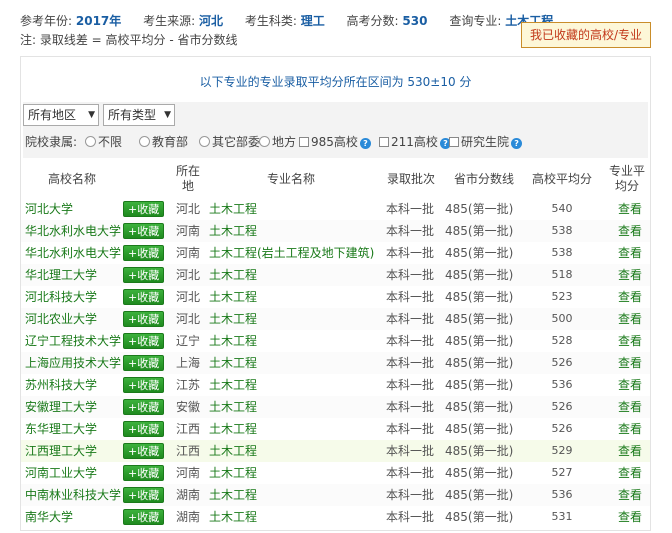  What do you see at coordinates (335, 385) in the screenshot?
I see `table-row: 苏州科技大学 +收藏 江苏 土木工程 本科一批 485(第一批) 536 查看` at bounding box center [335, 385].